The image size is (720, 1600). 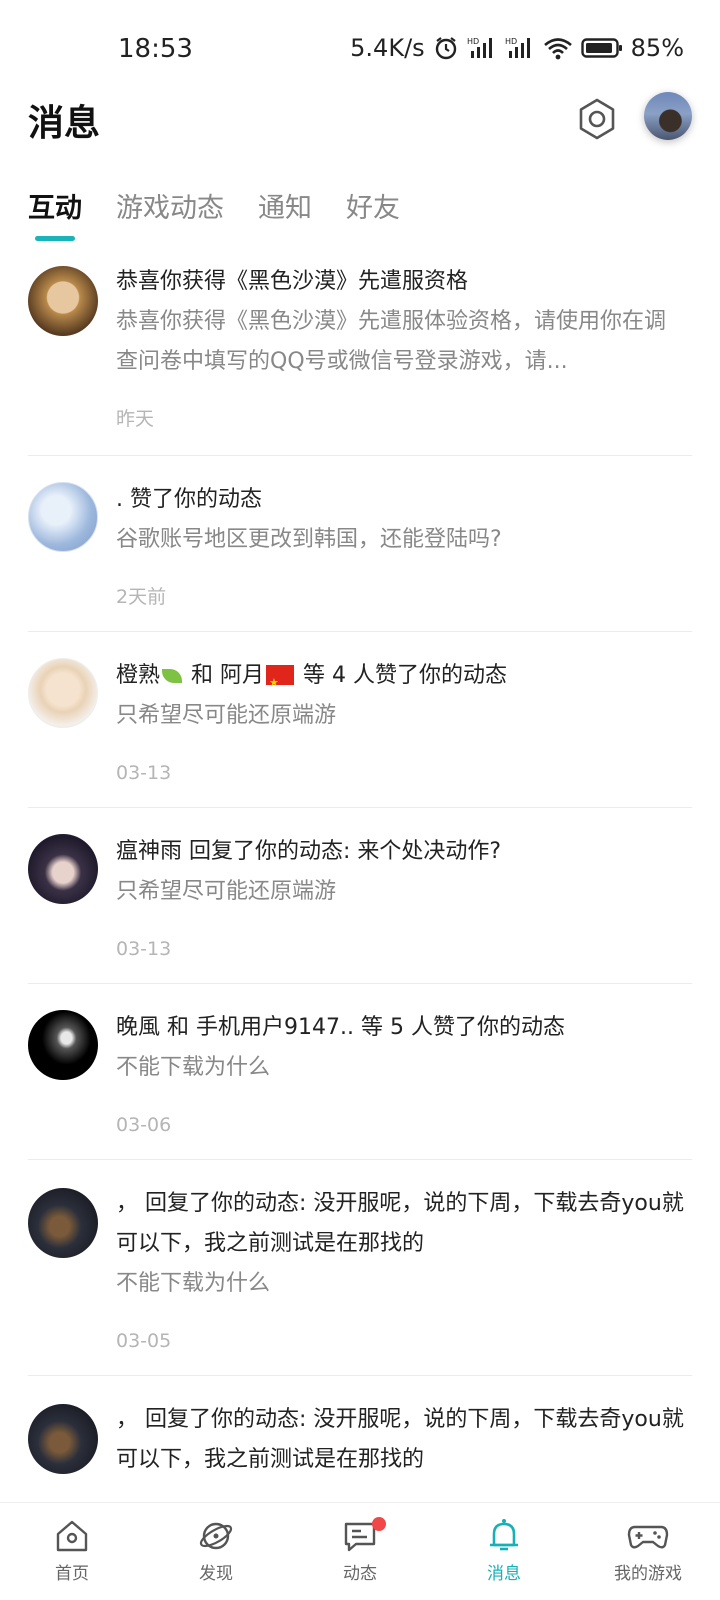 I want to click on gear-icon, so click(x=597, y=119).